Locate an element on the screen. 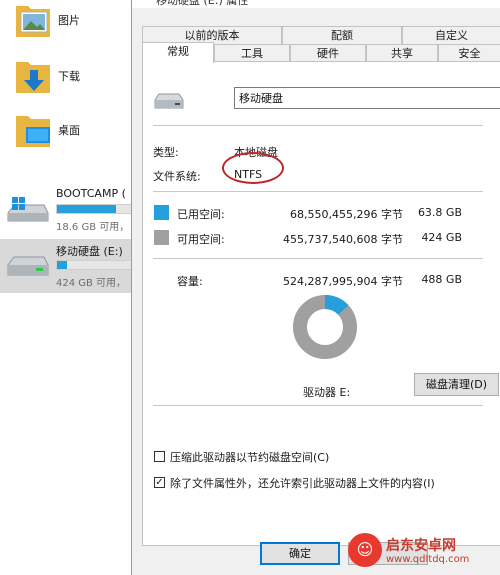 This screenshot has height=575, width=500. folder-label: 桌面 is located at coordinates (69, 130).